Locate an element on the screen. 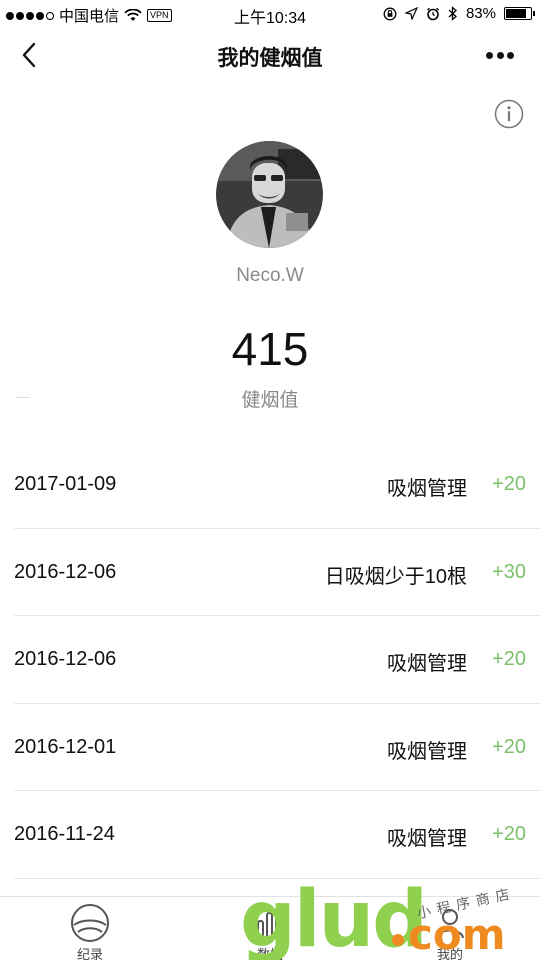  tab-record: 纪录 is located at coordinates (90, 930).